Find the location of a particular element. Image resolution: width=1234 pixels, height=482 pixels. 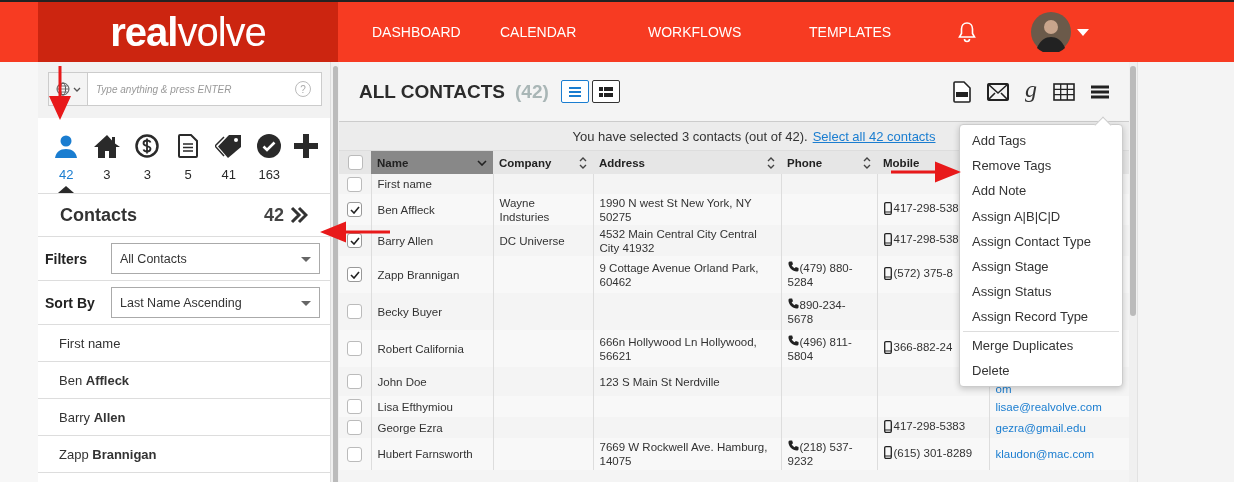

email-link: klaudon@mac.com is located at coordinates (1045, 454).